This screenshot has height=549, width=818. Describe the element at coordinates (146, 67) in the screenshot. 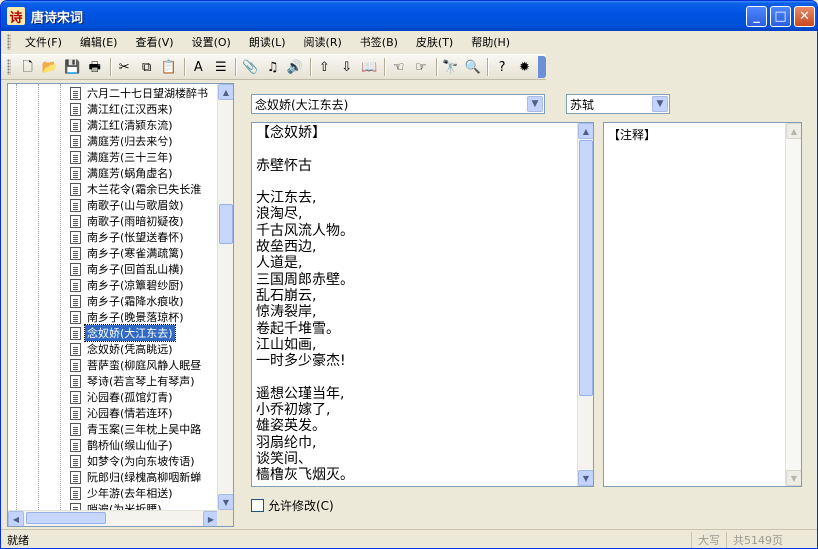

I see `copy-icon: ⧉` at that location.